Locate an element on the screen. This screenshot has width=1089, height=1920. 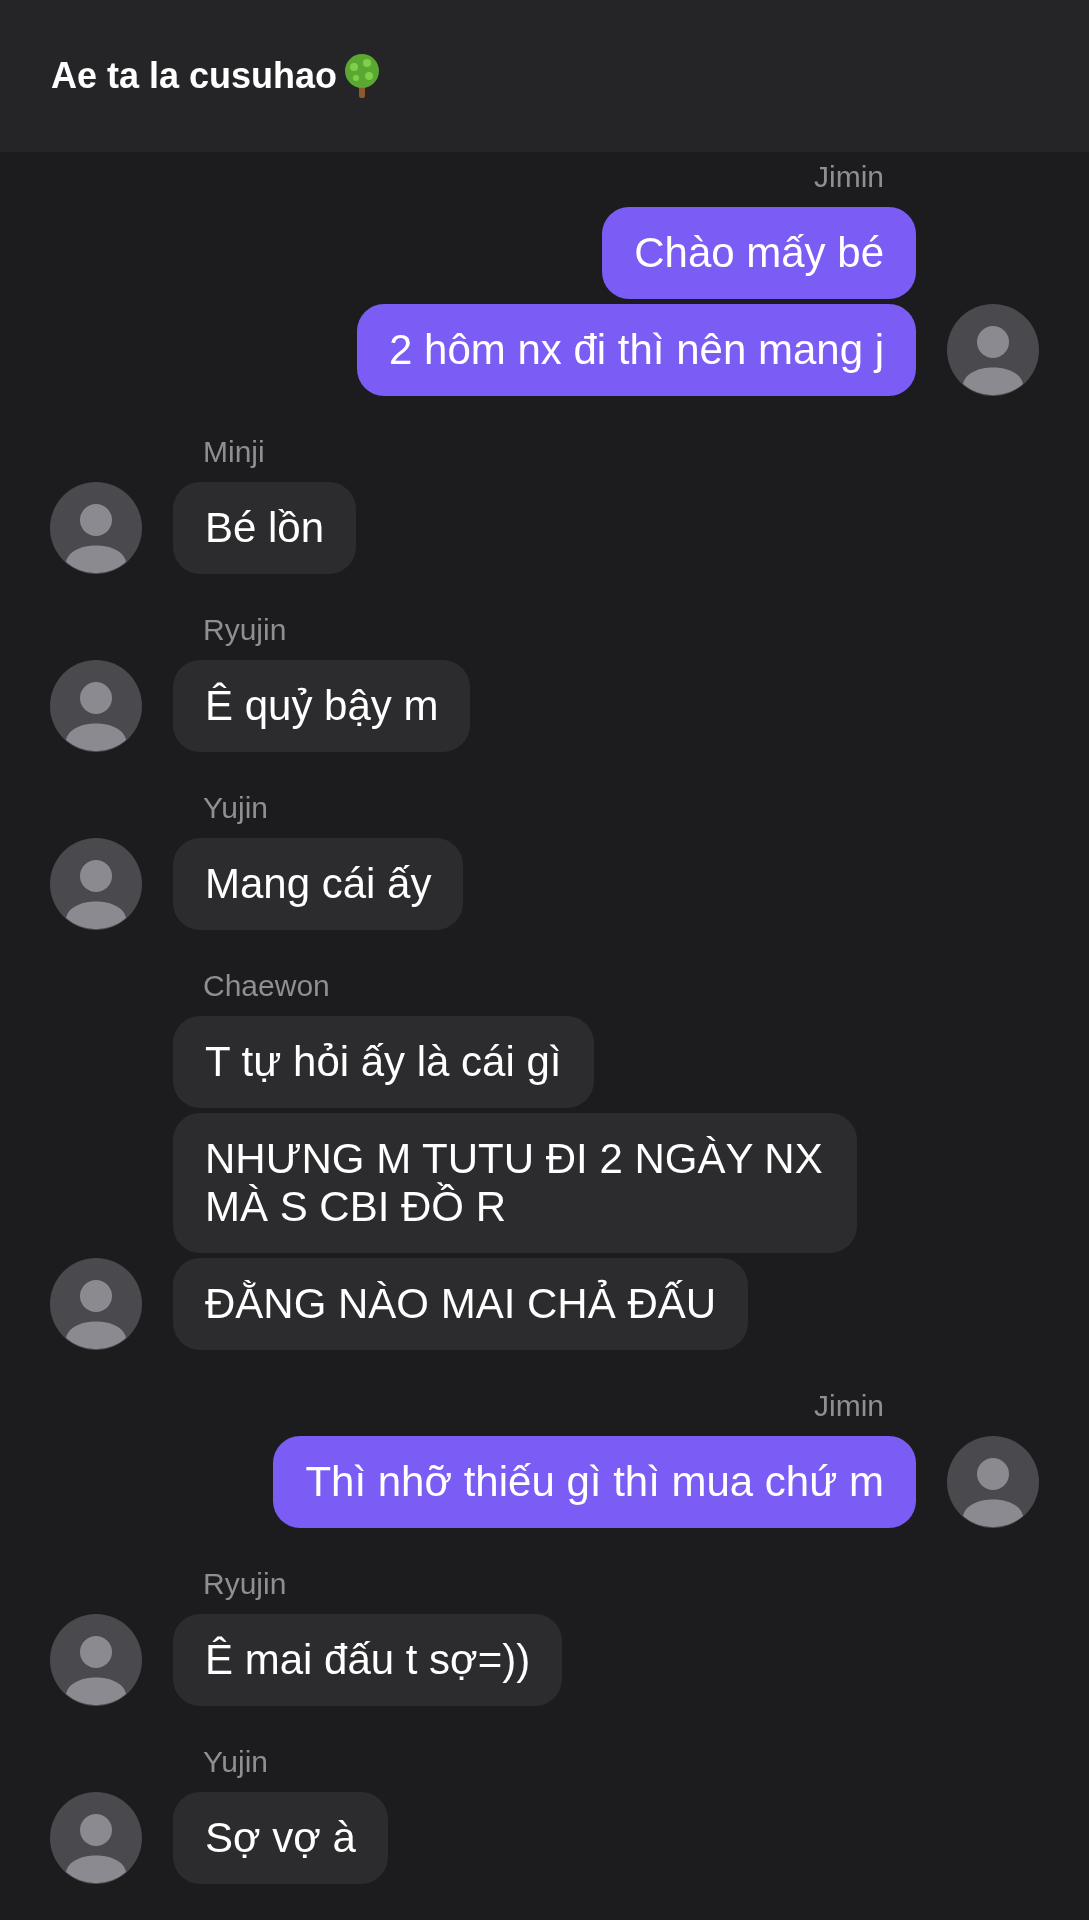
message-bubble: Bé lồn is located at coordinates (265, 528).